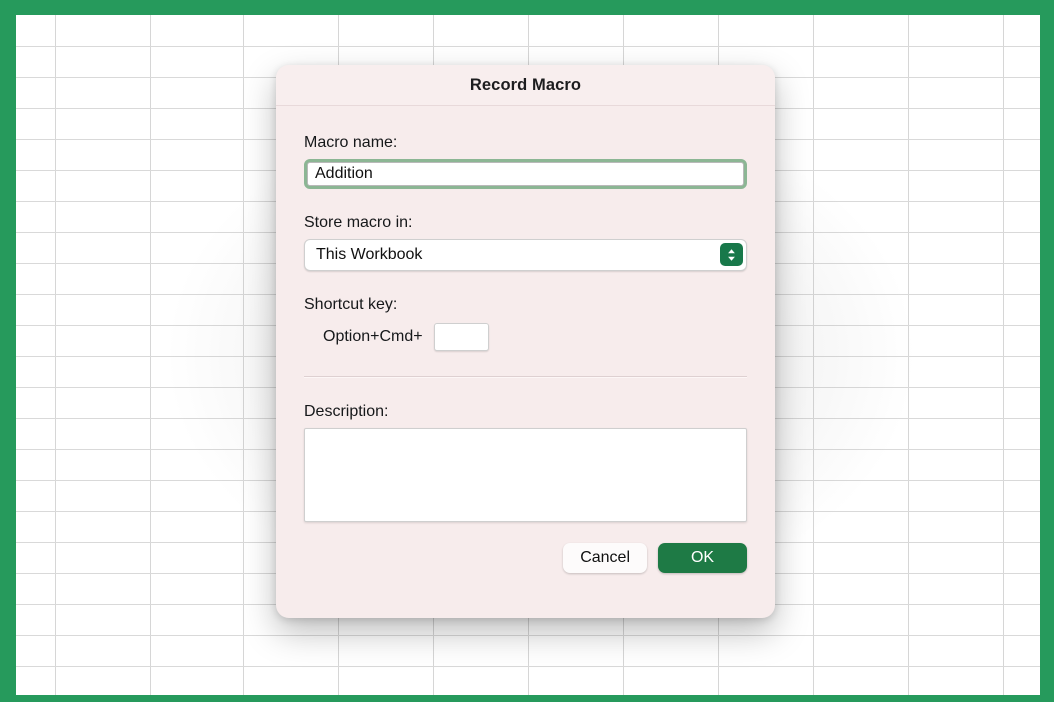 The height and width of the screenshot is (702, 1054). I want to click on macro-name-label: Macro name:, so click(351, 142).